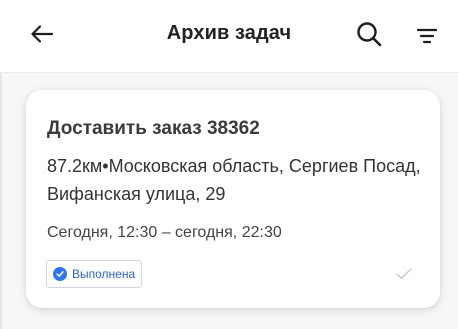  I want to click on task-time: Сегодня, 12:30 – сегодня, 22:30, so click(164, 232).